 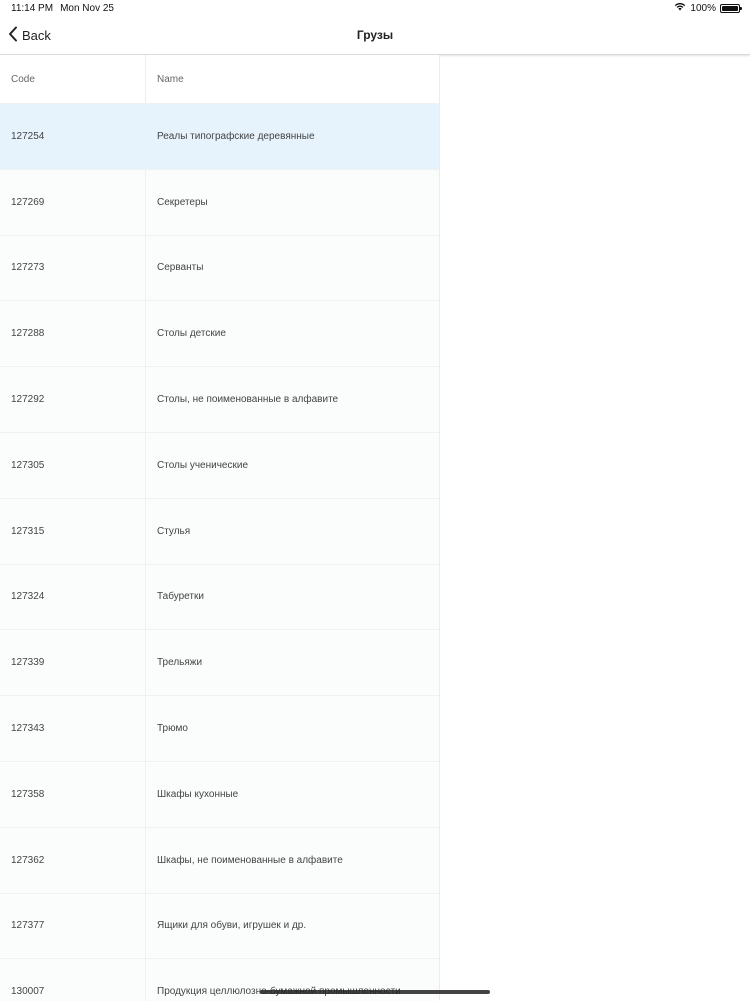 What do you see at coordinates (73, 860) in the screenshot?
I see `cell-code: 127362` at bounding box center [73, 860].